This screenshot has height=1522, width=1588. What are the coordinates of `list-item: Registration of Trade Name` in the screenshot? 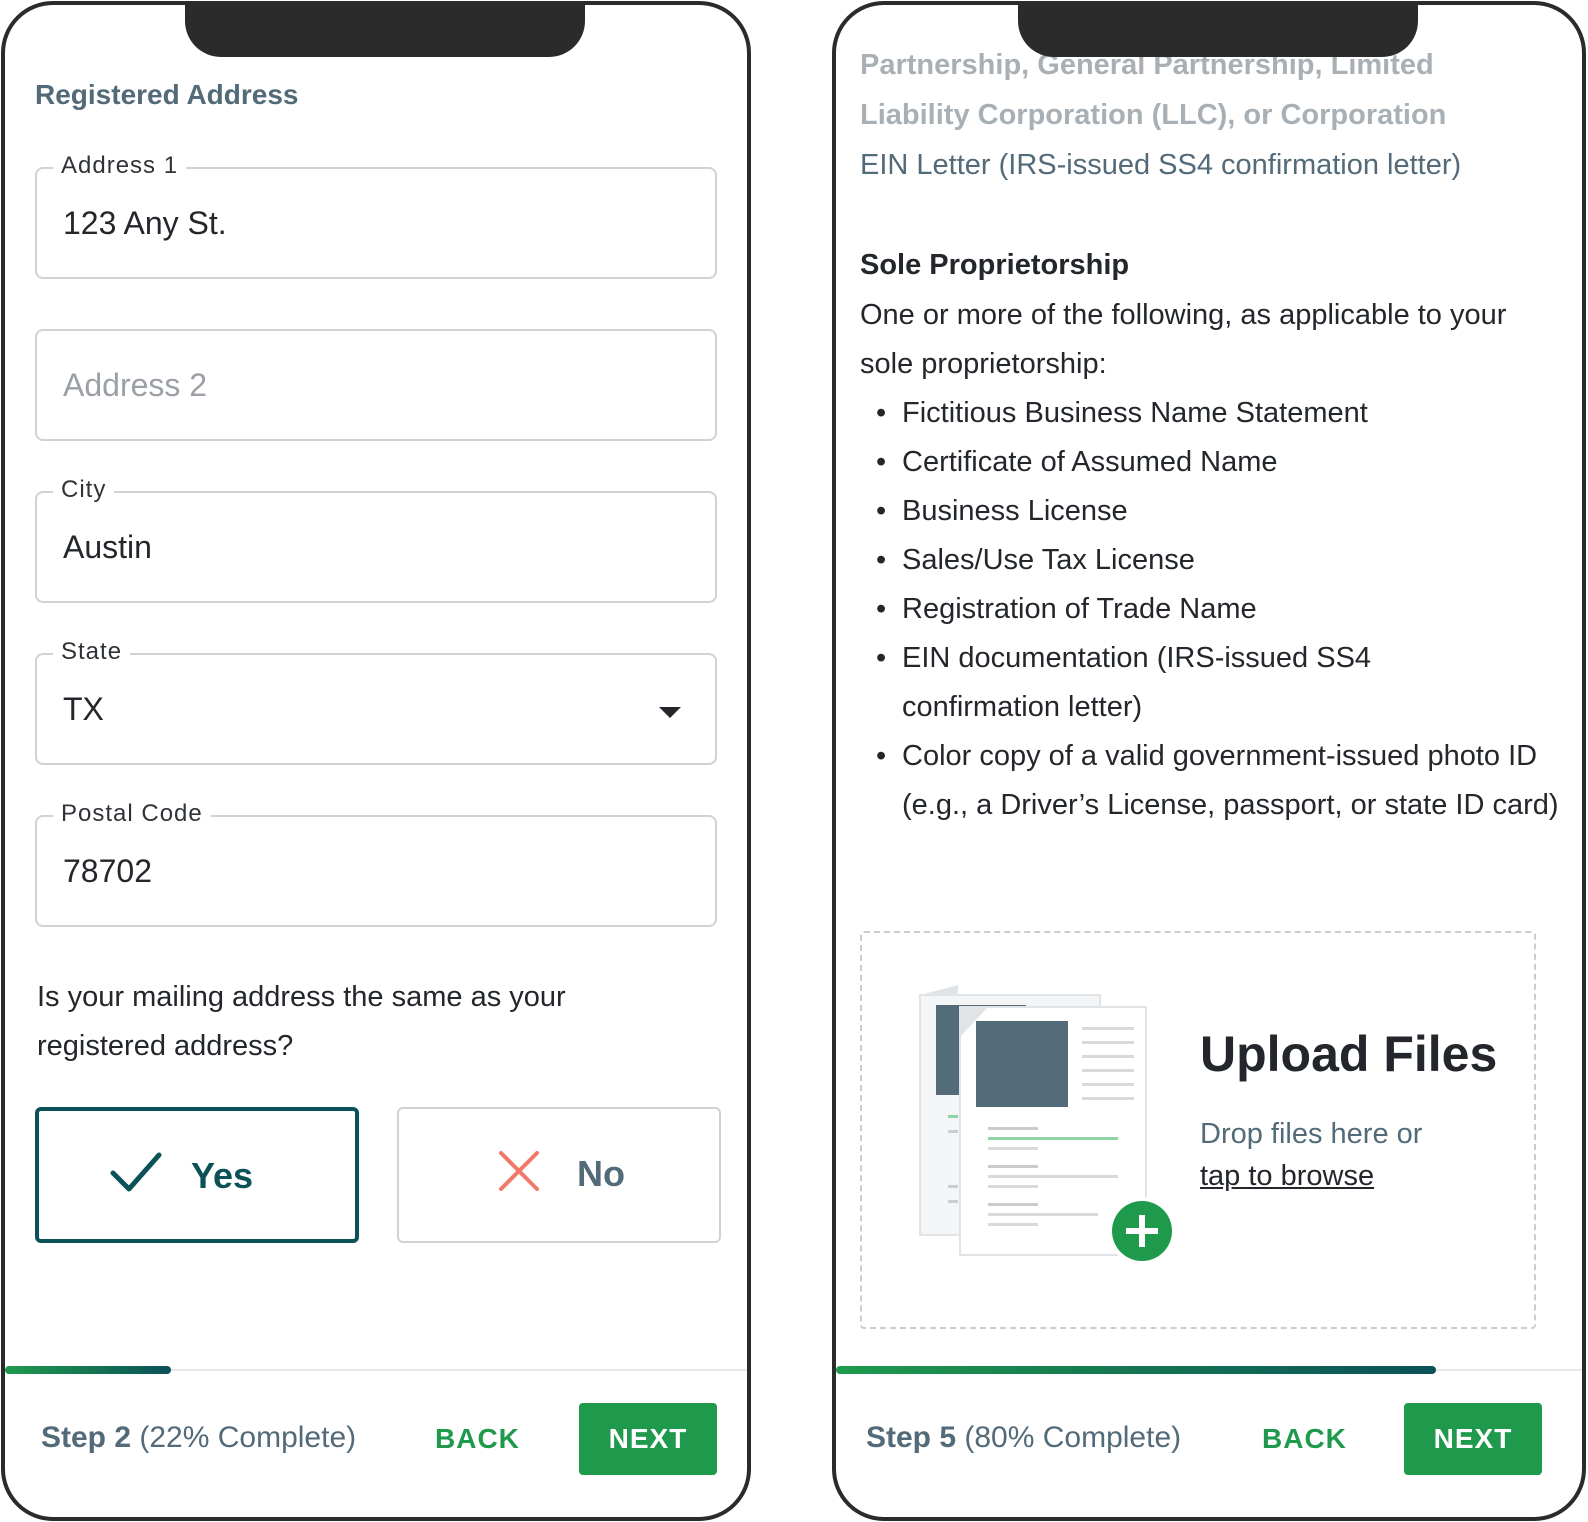 It's located at (1210, 609).